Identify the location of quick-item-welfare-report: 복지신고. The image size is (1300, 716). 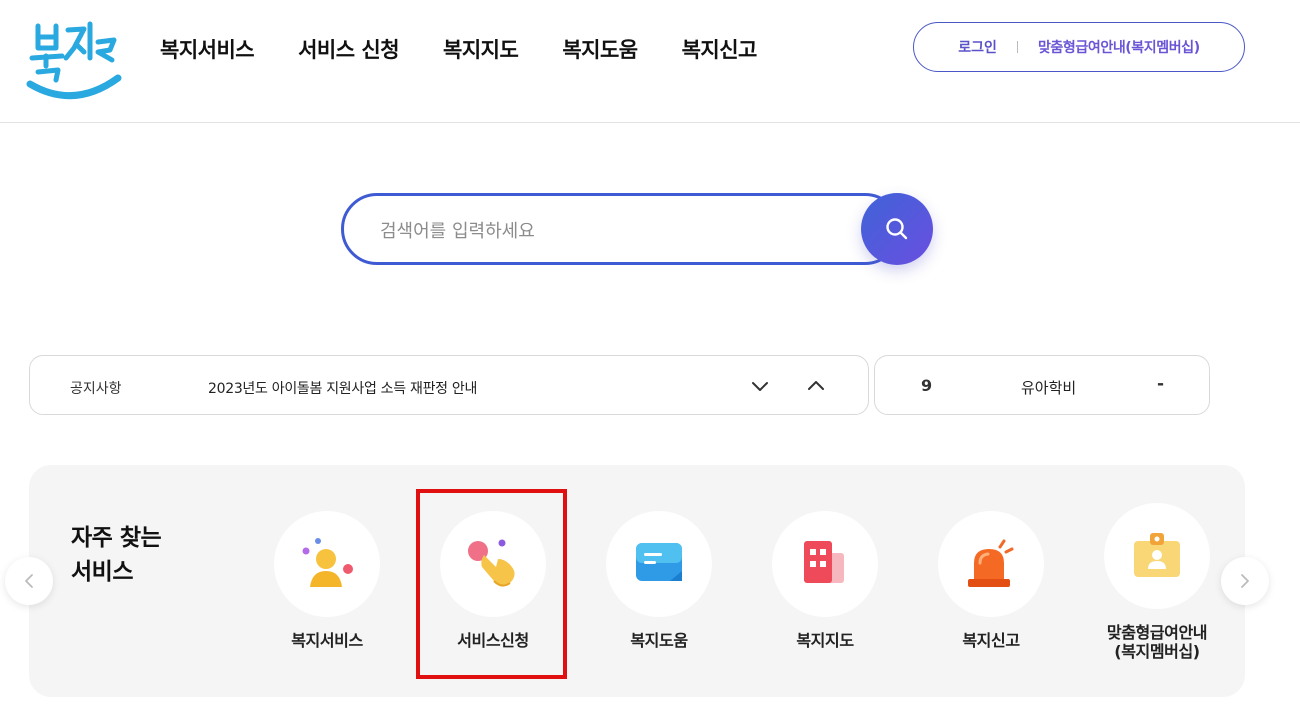
(991, 596).